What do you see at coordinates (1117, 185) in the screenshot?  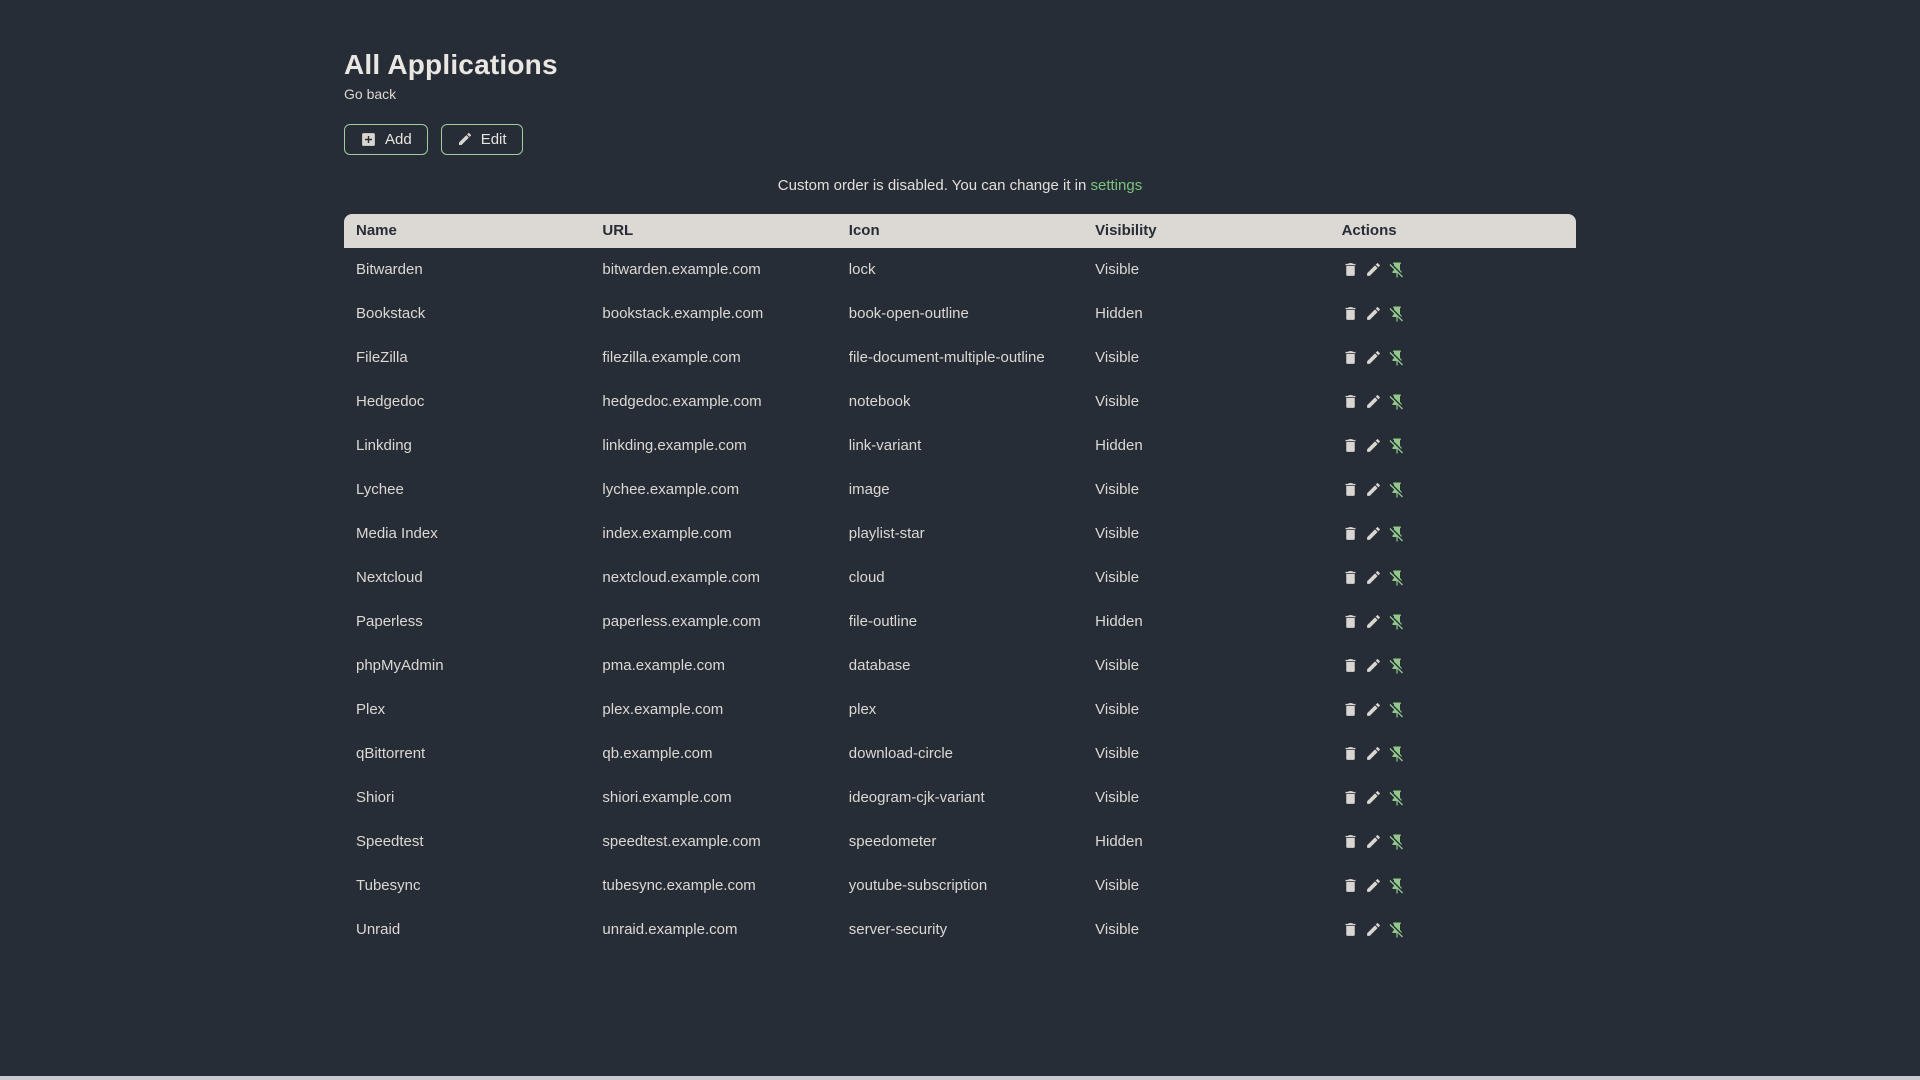 I see `settings-link: settings` at bounding box center [1117, 185].